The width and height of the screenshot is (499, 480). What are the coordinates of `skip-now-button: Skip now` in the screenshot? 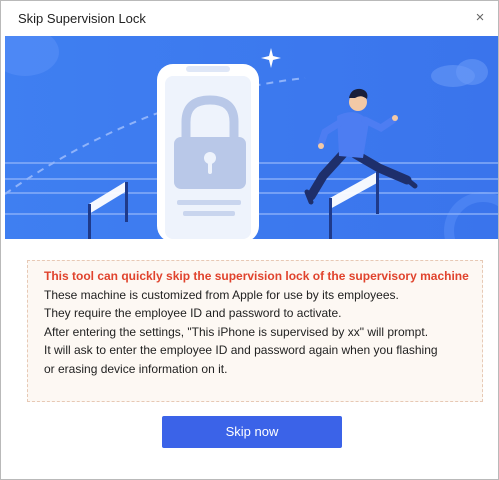 It's located at (252, 432).